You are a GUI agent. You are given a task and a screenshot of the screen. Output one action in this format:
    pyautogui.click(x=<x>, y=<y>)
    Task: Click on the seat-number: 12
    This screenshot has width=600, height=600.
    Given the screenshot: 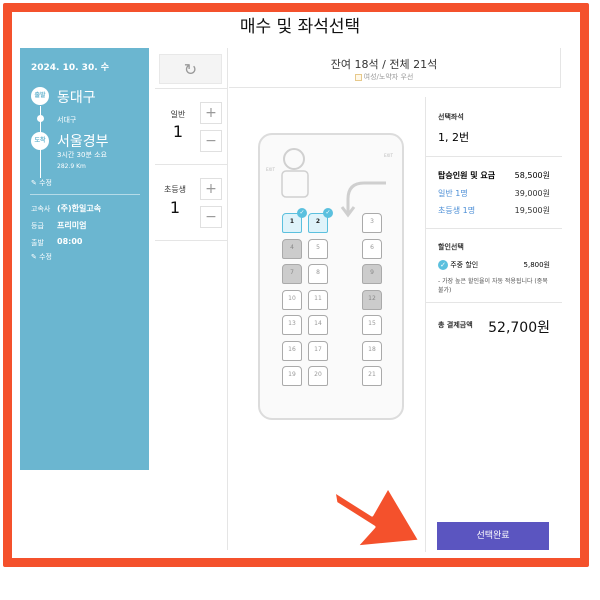 What is the action you would take?
    pyautogui.click(x=372, y=298)
    